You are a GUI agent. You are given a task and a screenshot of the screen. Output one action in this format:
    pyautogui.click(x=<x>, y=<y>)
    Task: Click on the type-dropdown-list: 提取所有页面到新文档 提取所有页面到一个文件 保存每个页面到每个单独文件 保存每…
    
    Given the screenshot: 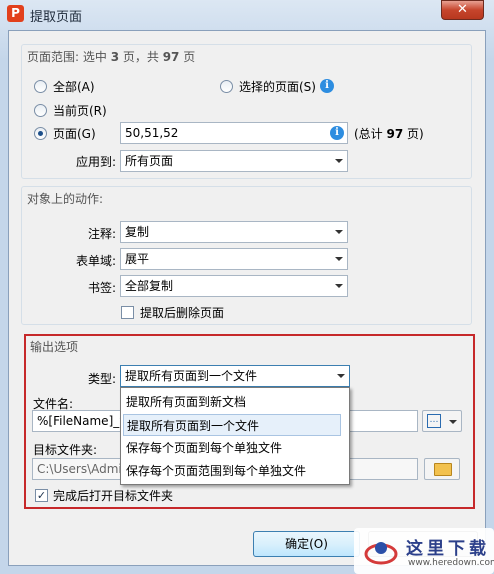 What is the action you would take?
    pyautogui.click(x=235, y=436)
    